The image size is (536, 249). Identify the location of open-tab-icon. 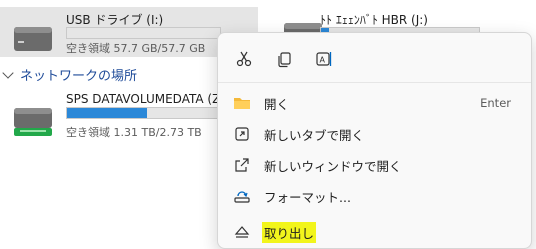
(242, 134).